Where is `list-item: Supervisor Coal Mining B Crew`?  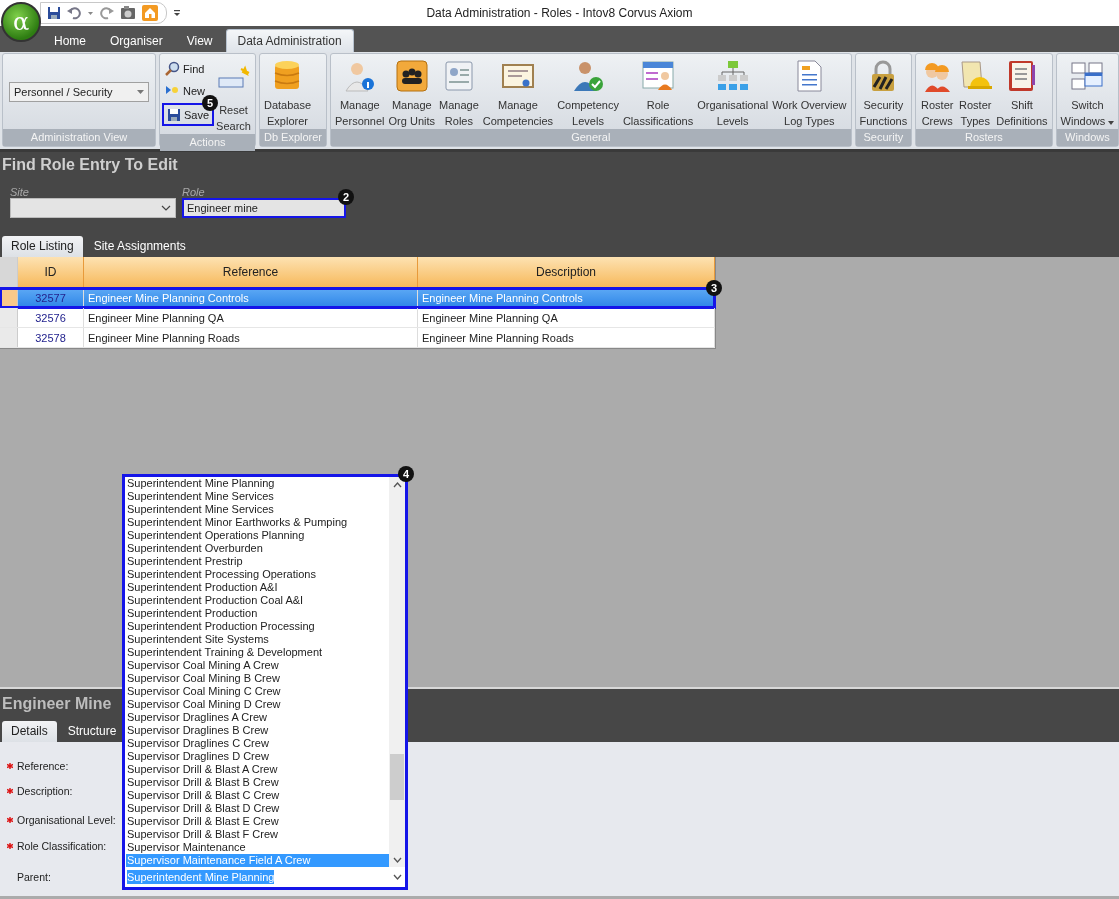 list-item: Supervisor Coal Mining B Crew is located at coordinates (257, 678).